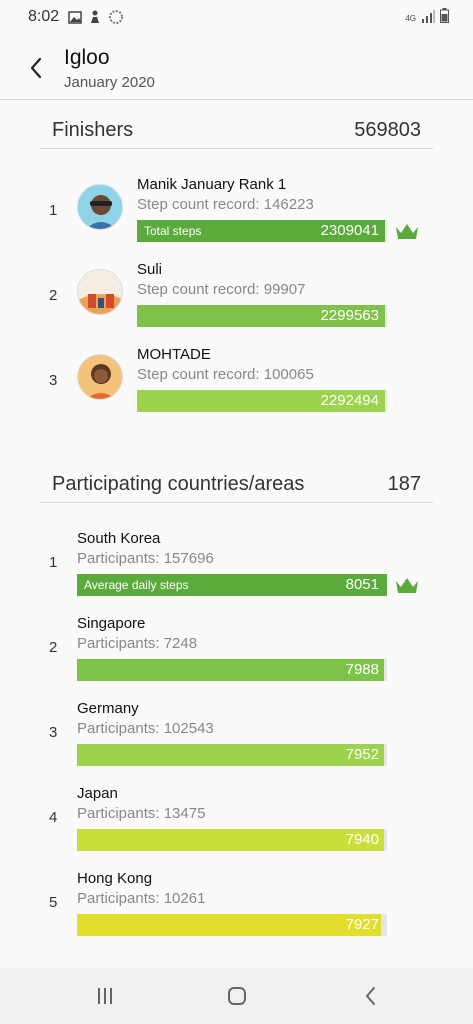 Image resolution: width=473 pixels, height=1024 pixels. Describe the element at coordinates (444, 15) in the screenshot. I see `battery-icon` at that location.